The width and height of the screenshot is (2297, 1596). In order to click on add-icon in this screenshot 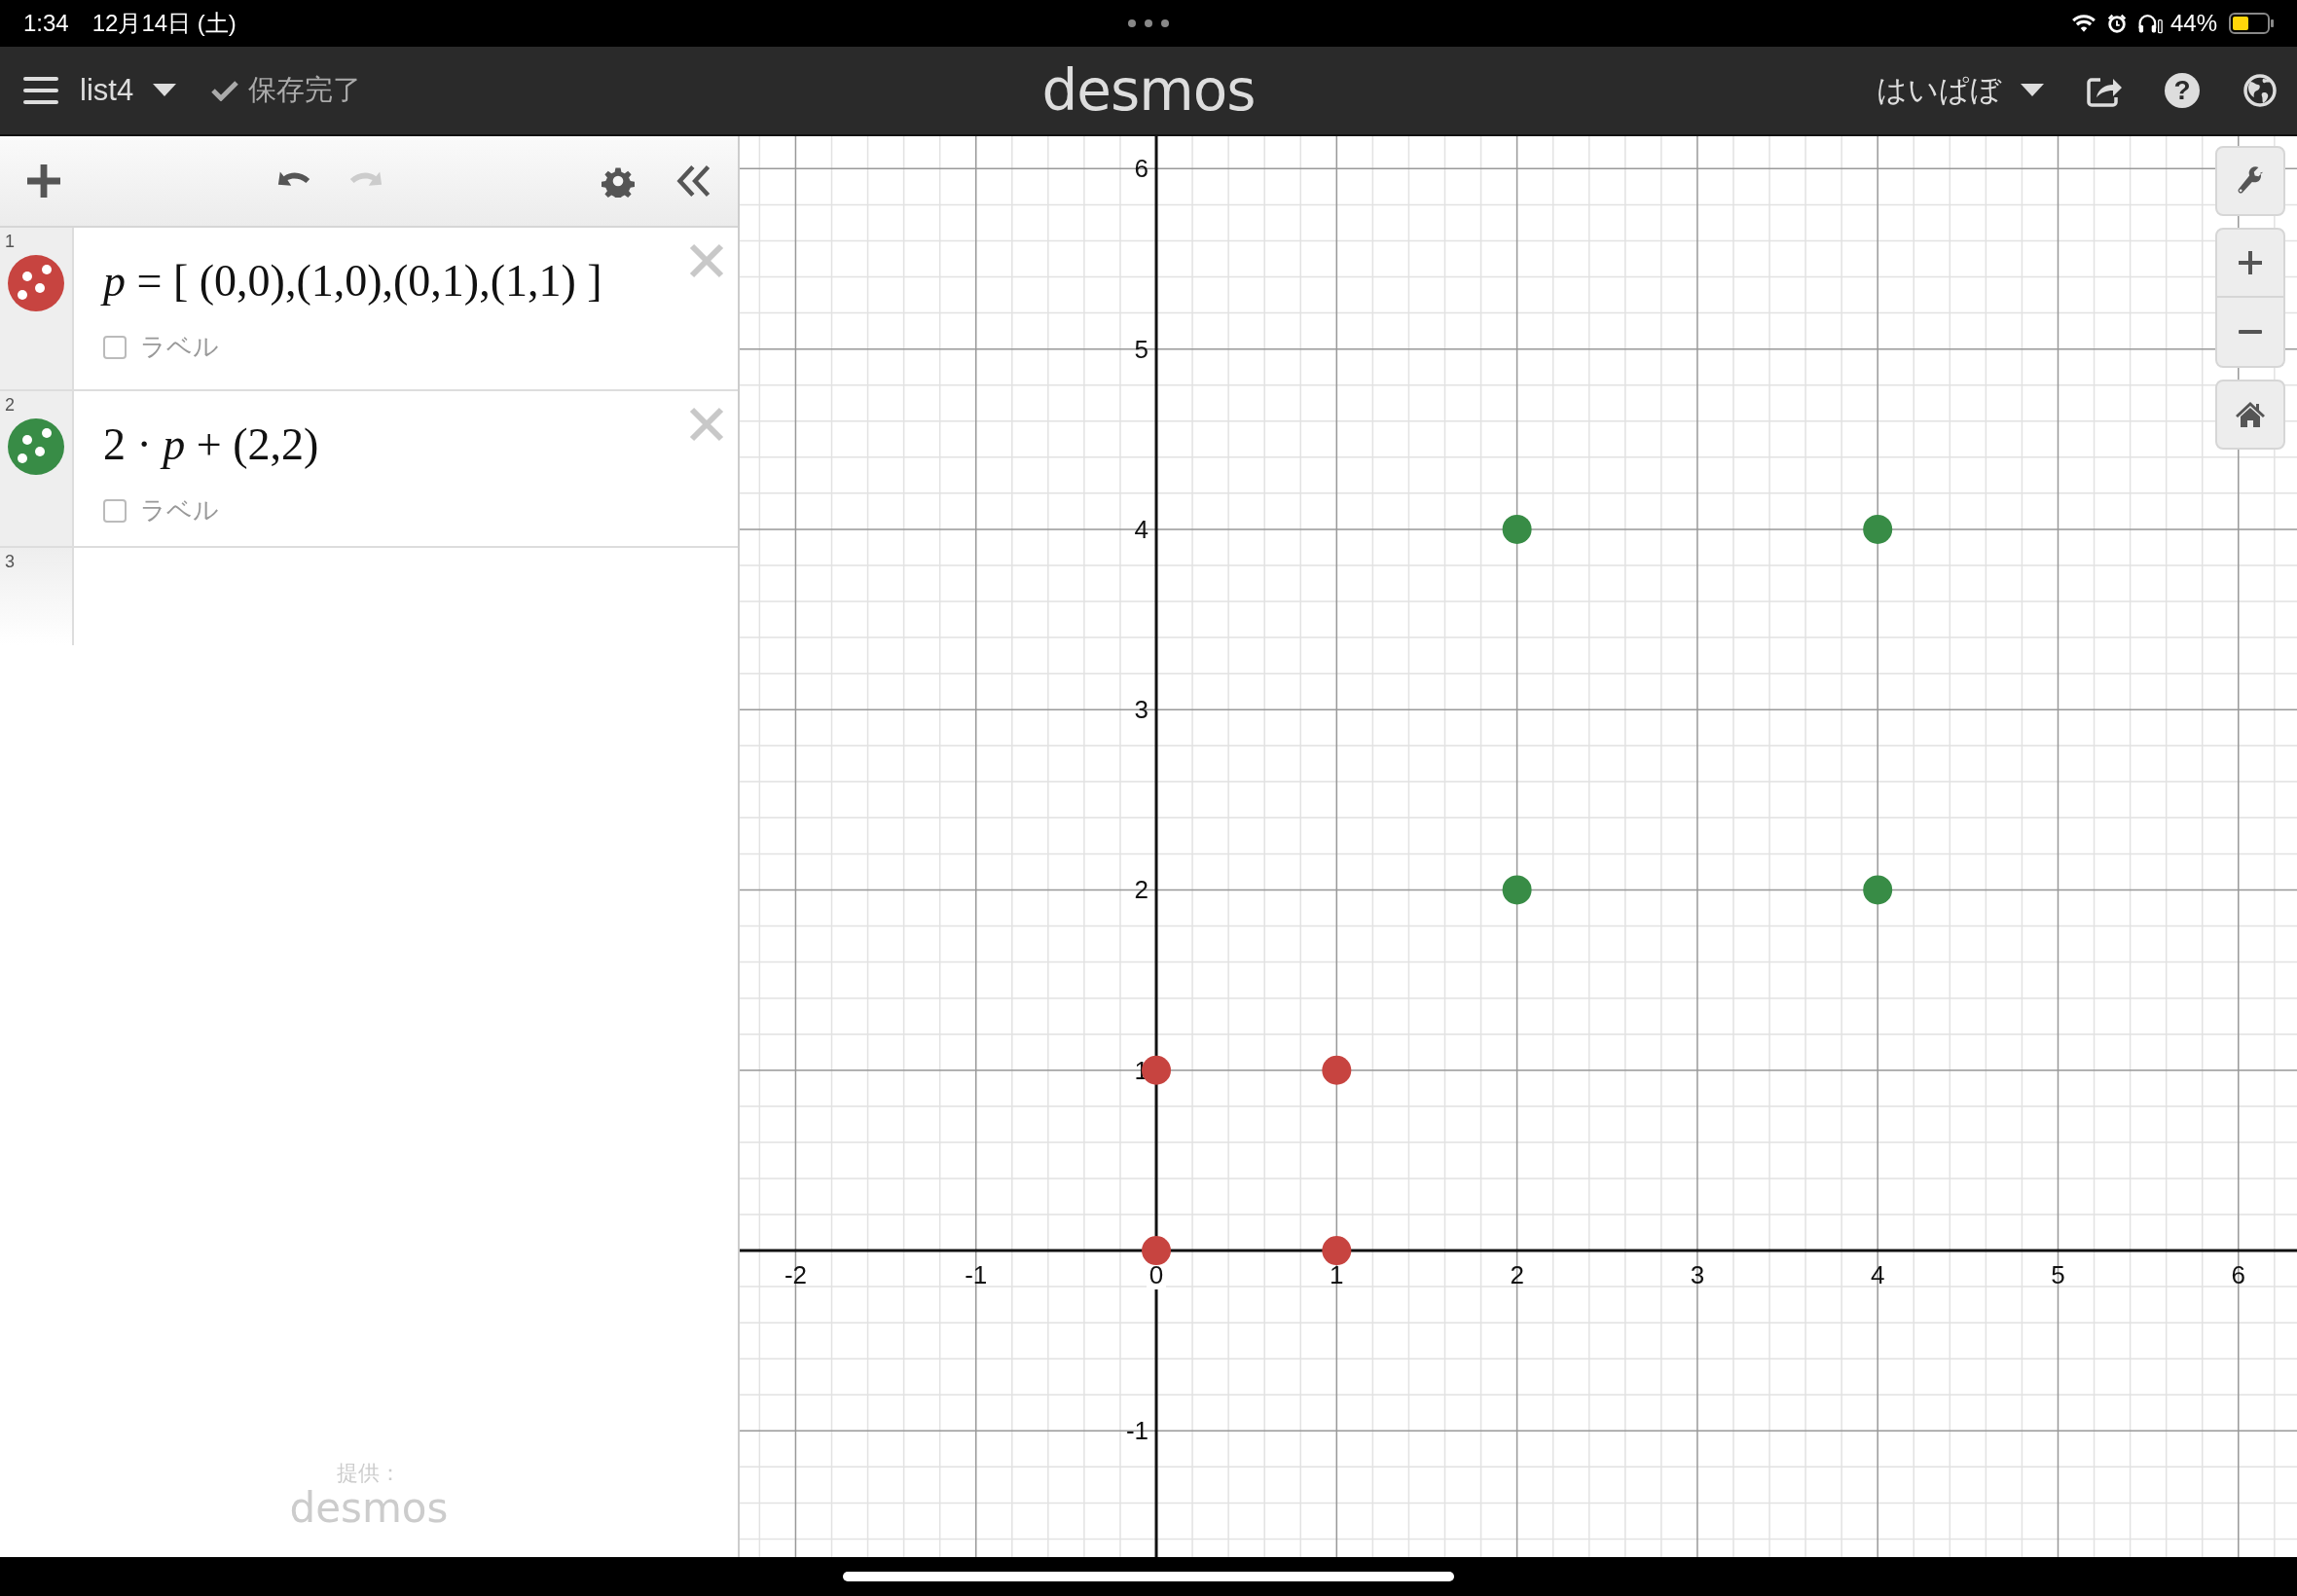, I will do `click(44, 181)`.